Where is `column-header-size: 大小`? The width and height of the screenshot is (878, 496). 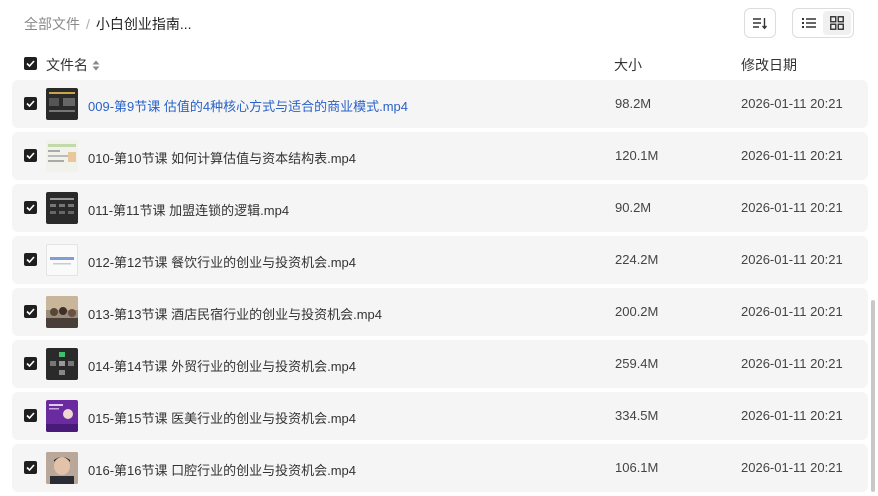
column-header-size: 大小 is located at coordinates (628, 65).